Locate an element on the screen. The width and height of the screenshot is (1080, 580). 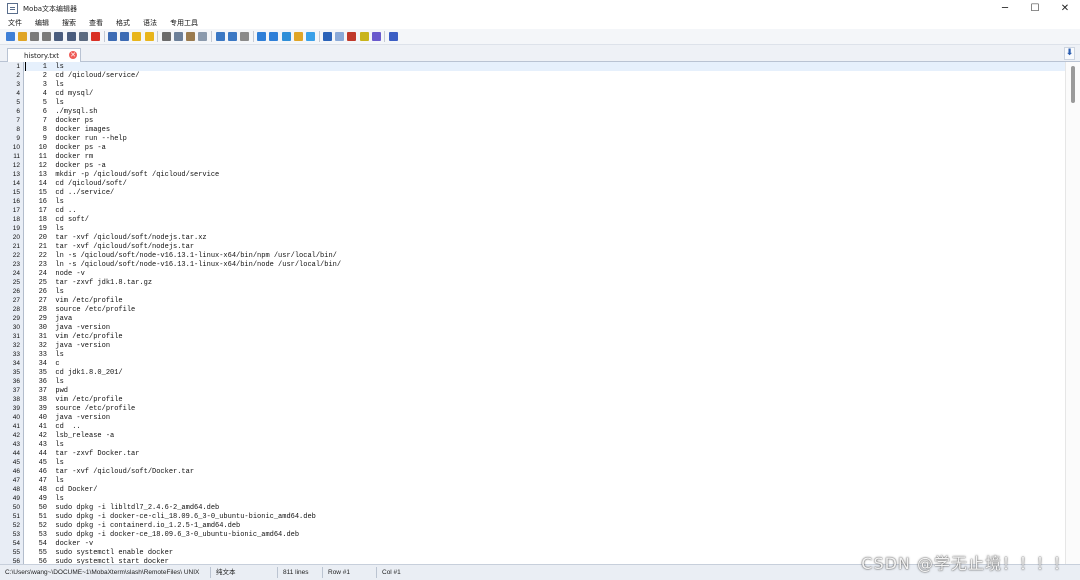
editor-line: 6 6 ./mysql.sh is located at coordinates (540, 111).